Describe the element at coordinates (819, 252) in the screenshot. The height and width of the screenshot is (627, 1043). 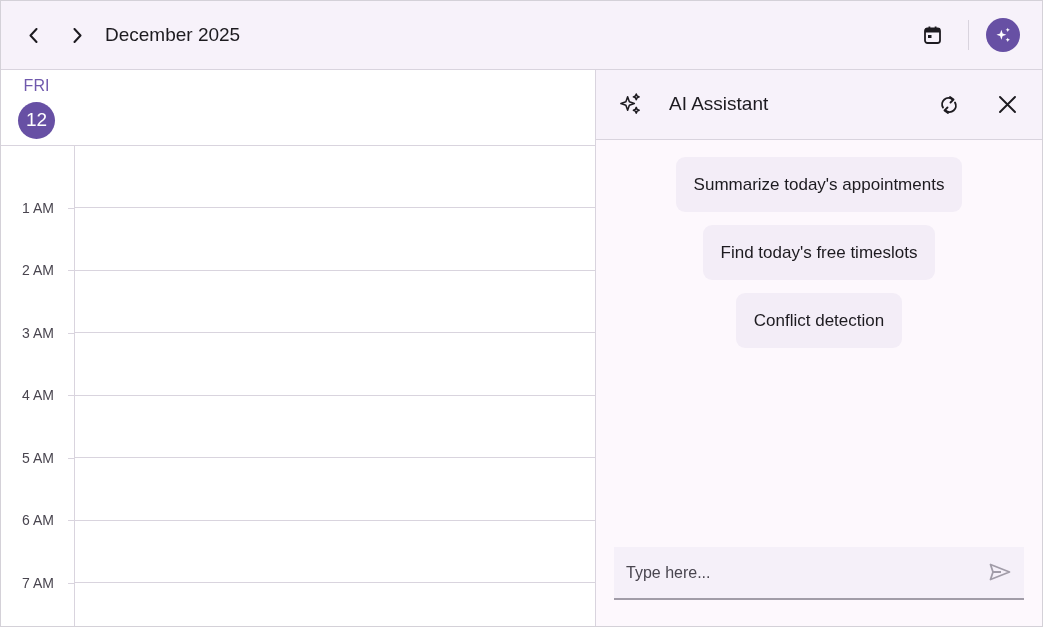
I see `suggestion-chip: Find today's free timeslots` at that location.